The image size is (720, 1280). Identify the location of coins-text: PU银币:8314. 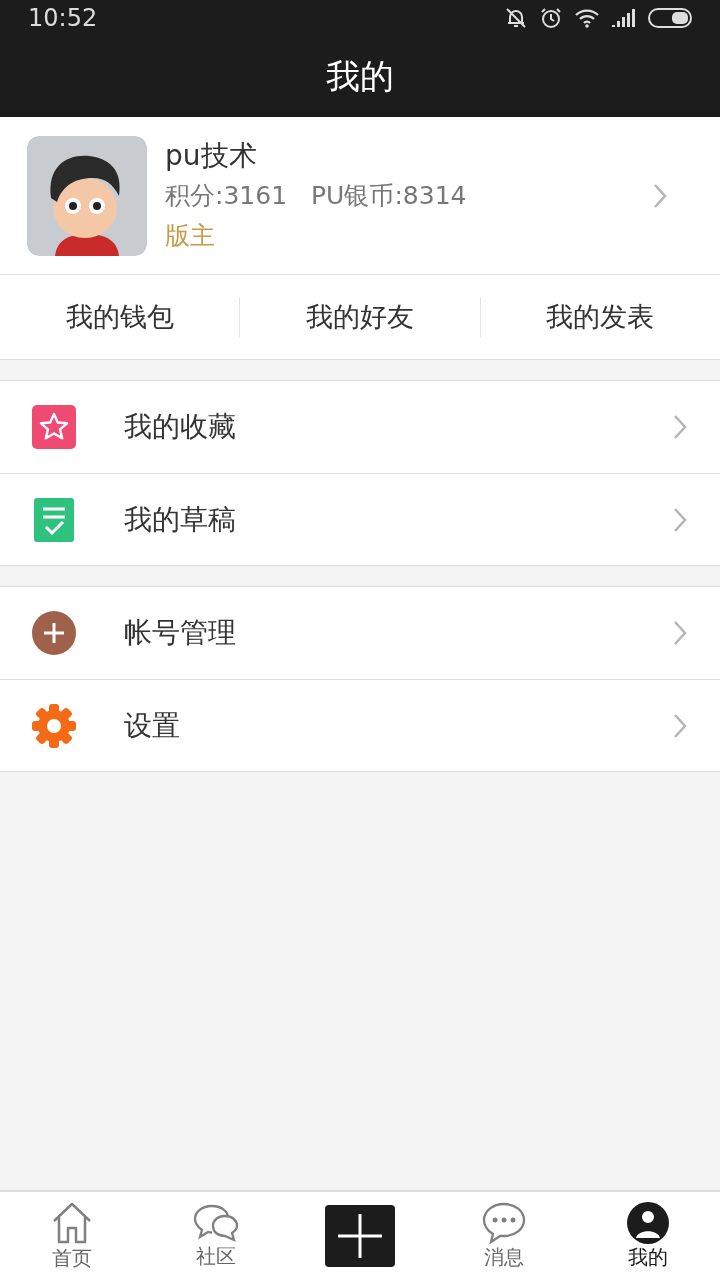
(389, 195).